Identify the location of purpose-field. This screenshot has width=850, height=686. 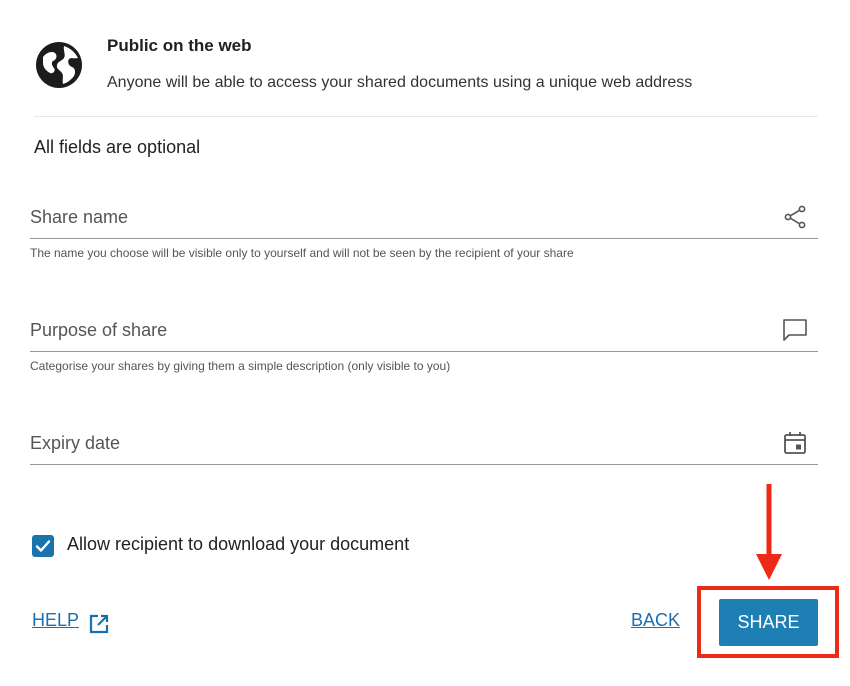
(424, 331).